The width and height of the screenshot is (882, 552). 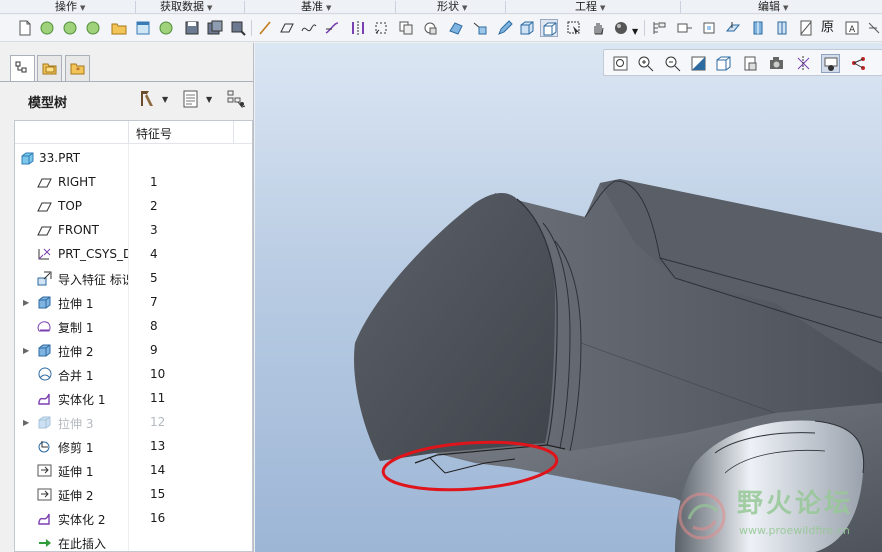 What do you see at coordinates (133, 159) in the screenshot?
I see `tree-root-part: 33.PRT` at bounding box center [133, 159].